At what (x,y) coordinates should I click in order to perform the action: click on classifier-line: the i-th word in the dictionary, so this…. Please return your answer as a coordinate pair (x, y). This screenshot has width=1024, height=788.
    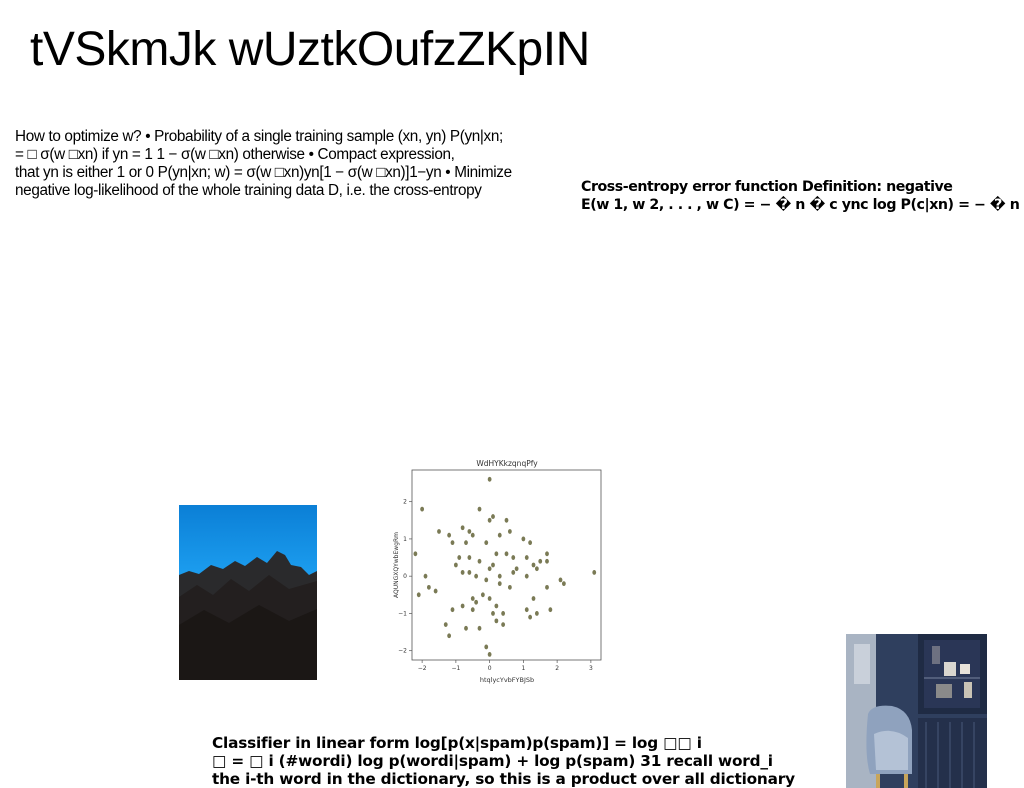
    Looking at the image, I should click on (503, 779).